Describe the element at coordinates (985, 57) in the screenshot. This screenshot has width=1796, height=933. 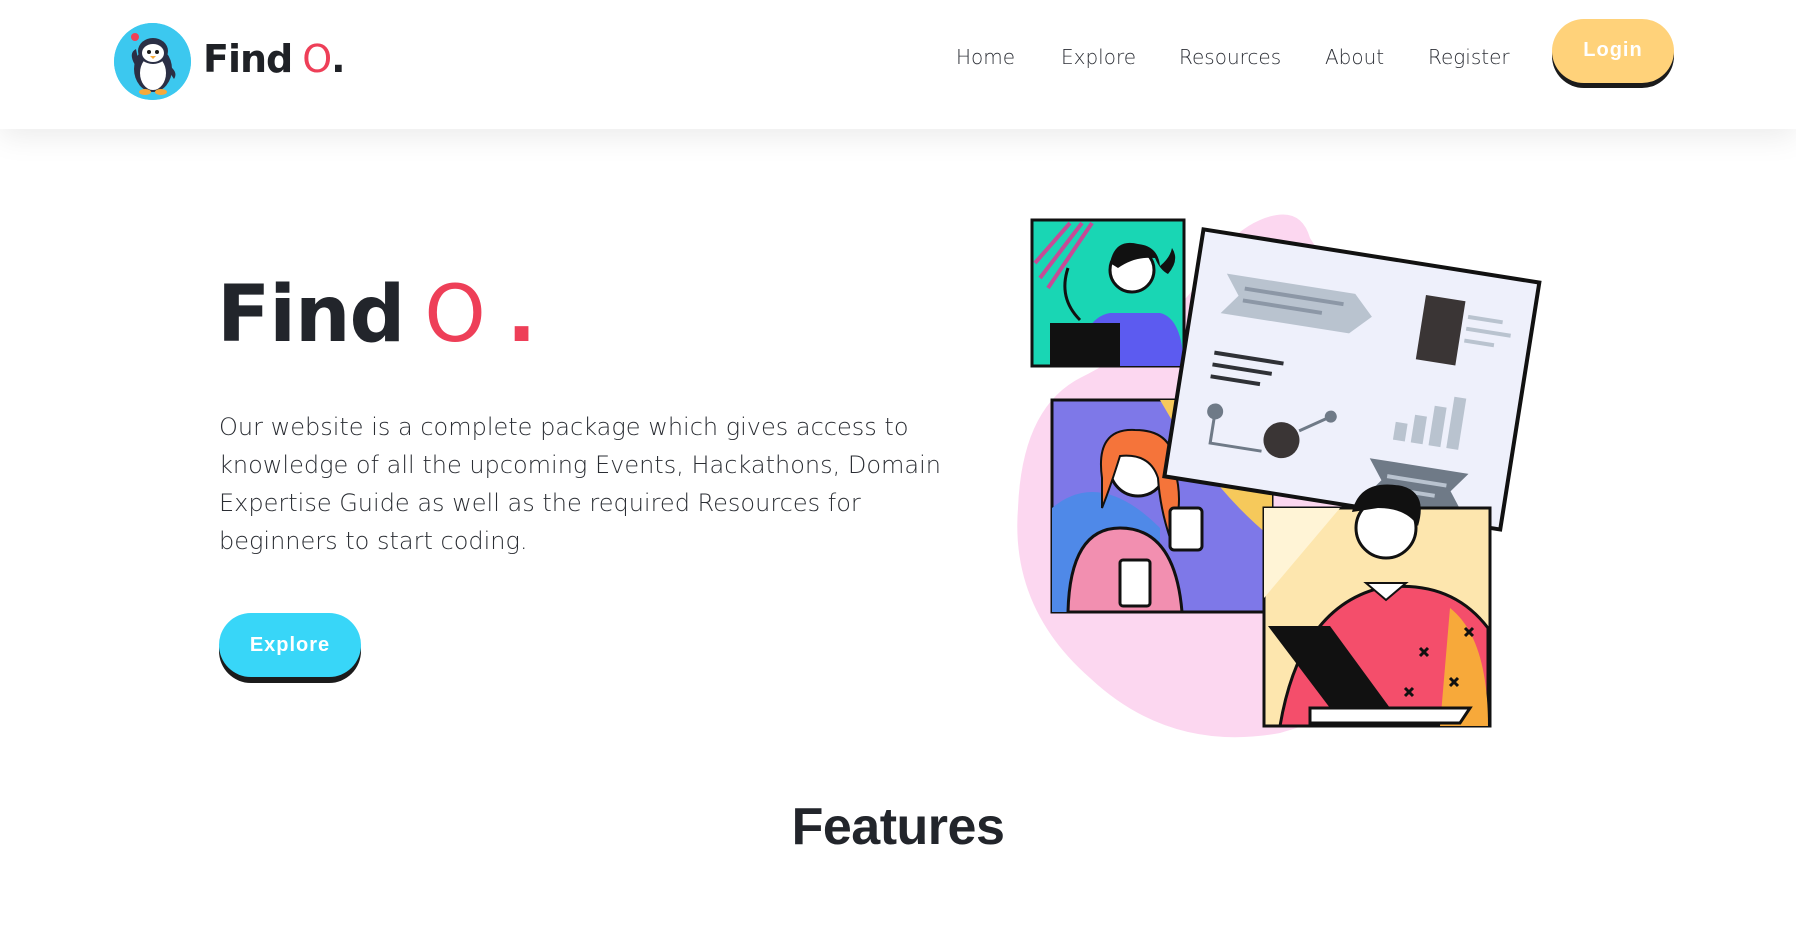
I see `nav-link-home: Home` at that location.